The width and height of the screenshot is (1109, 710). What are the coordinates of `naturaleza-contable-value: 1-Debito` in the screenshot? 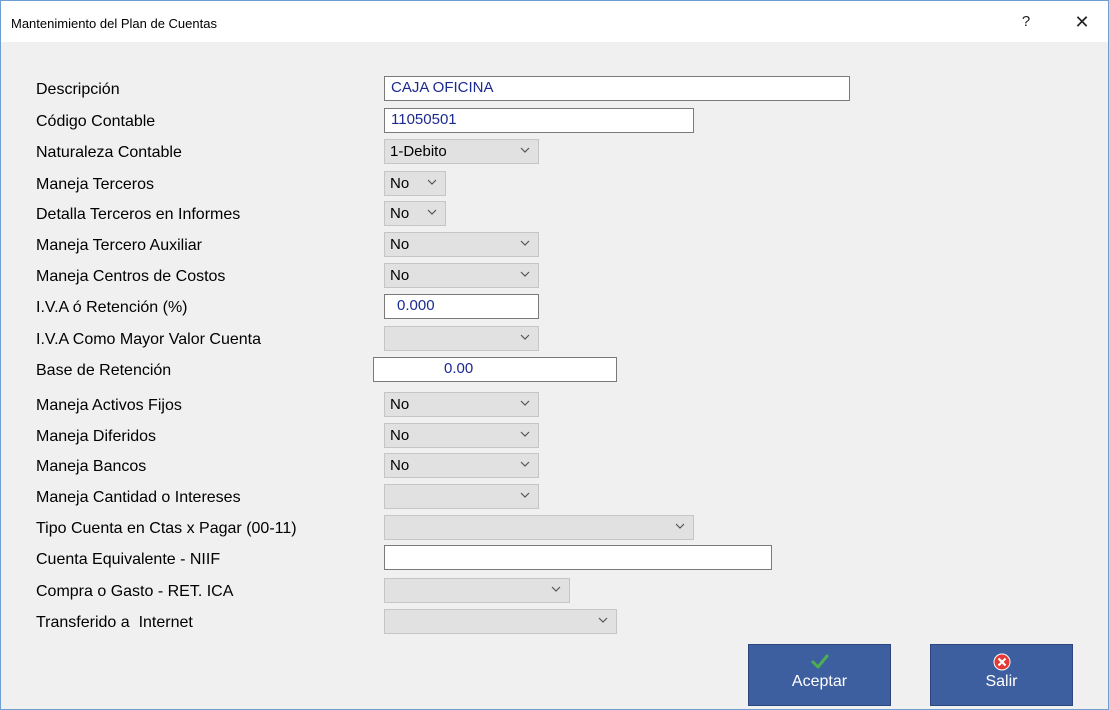 It's located at (418, 151).